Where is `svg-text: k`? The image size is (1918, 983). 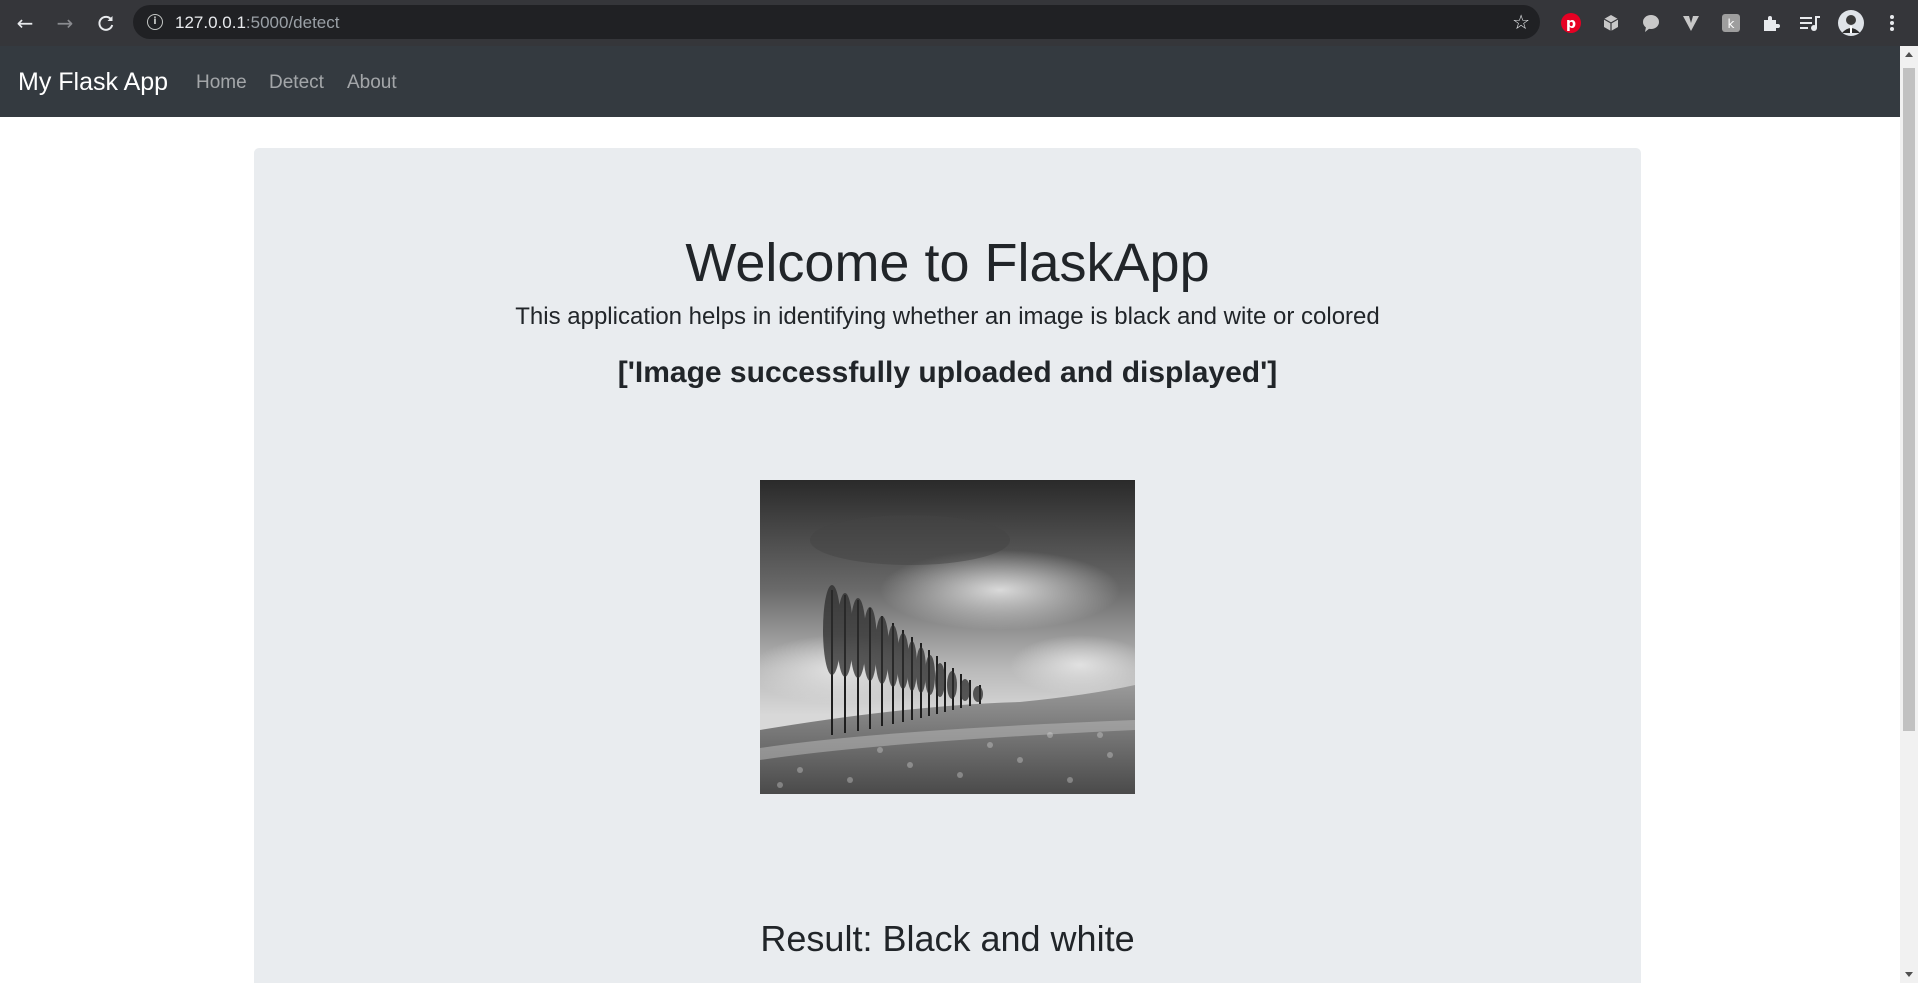 svg-text: k is located at coordinates (1731, 24).